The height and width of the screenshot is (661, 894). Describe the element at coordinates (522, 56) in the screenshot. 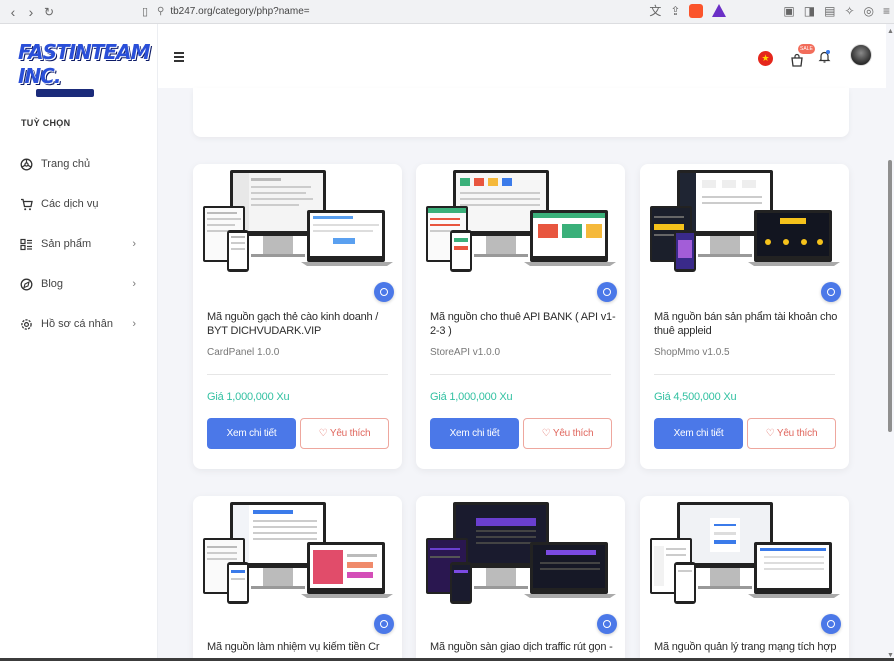

I see `topbar: ★ SALE` at that location.